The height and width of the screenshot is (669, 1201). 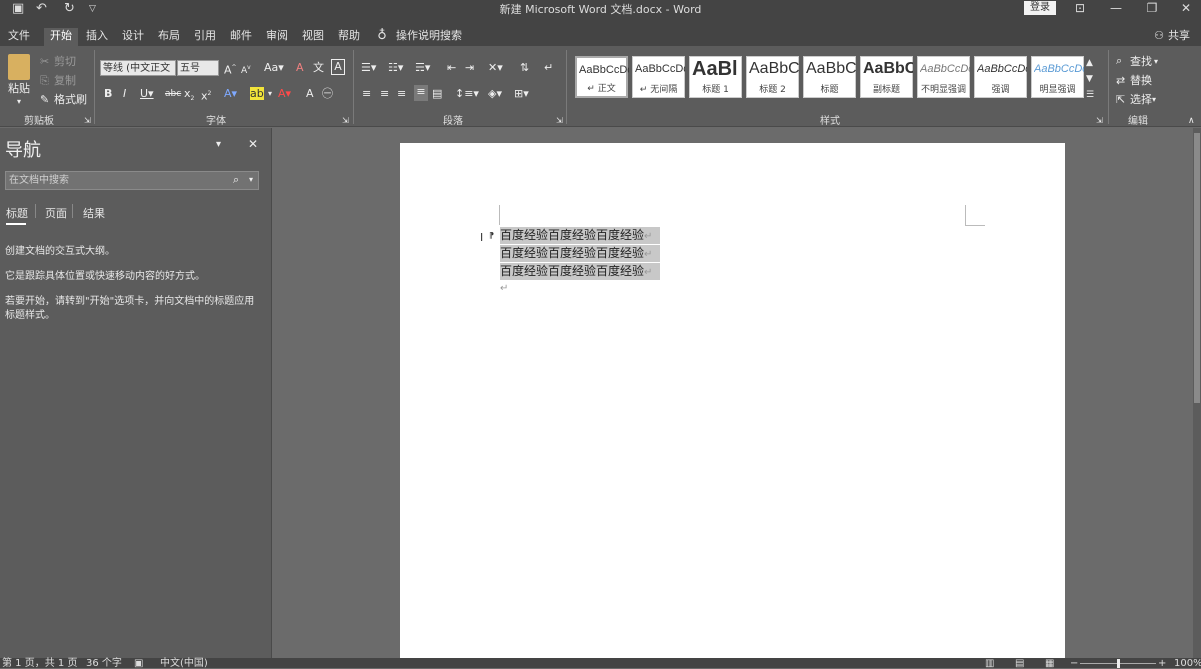 I want to click on search-icon: ⌕, so click(x=236, y=180).